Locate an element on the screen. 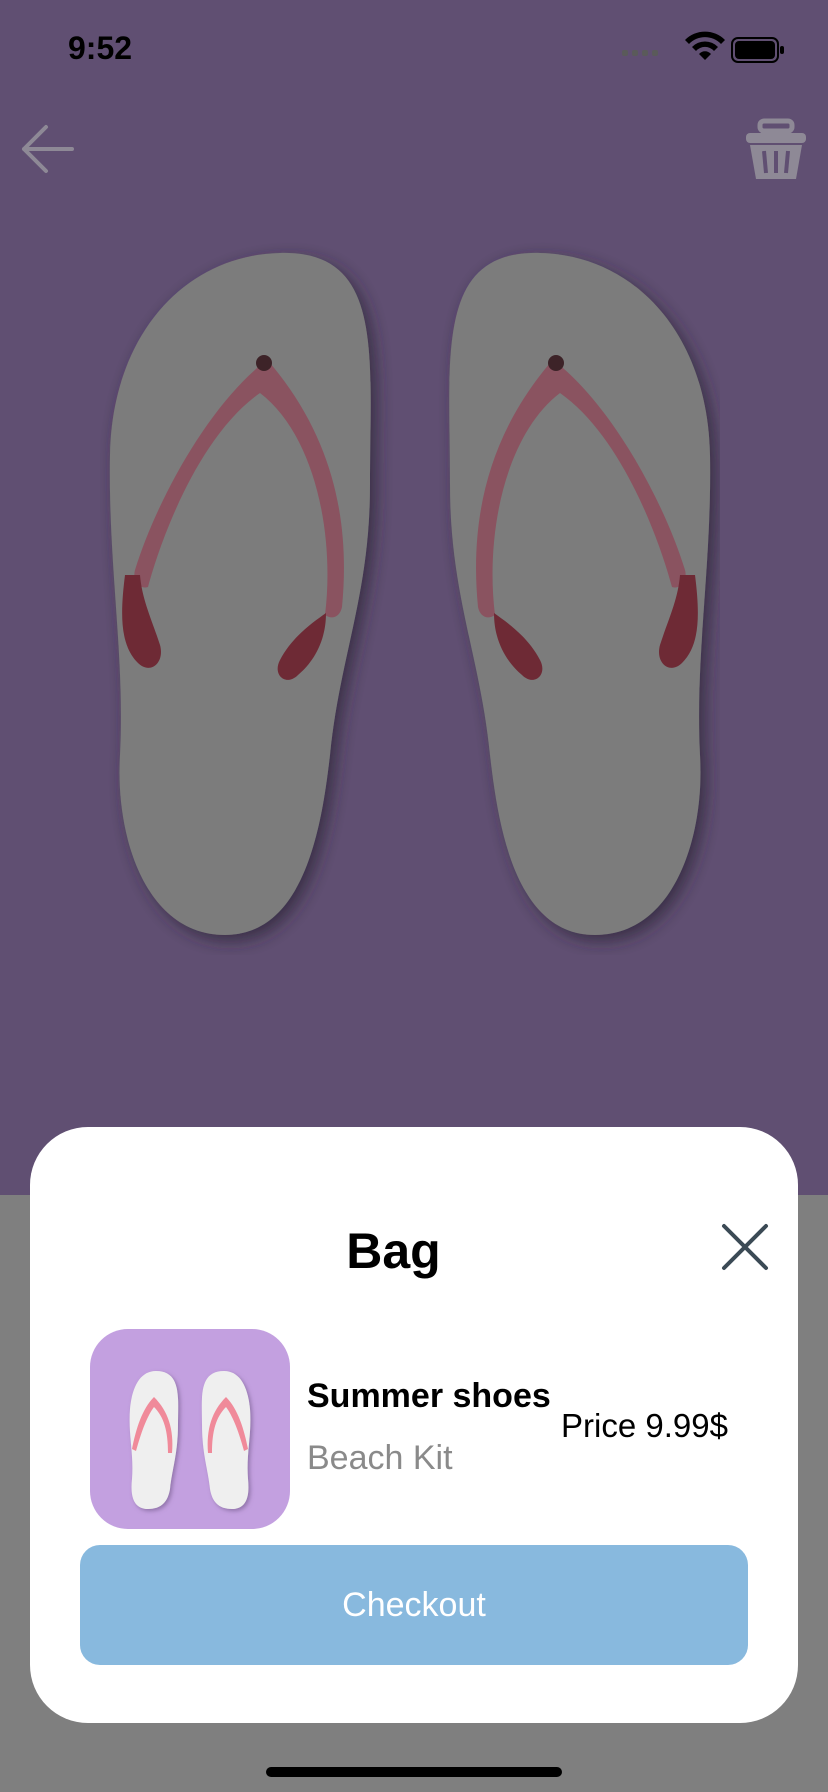 This screenshot has height=1792, width=828. close-icon is located at coordinates (745, 1247).